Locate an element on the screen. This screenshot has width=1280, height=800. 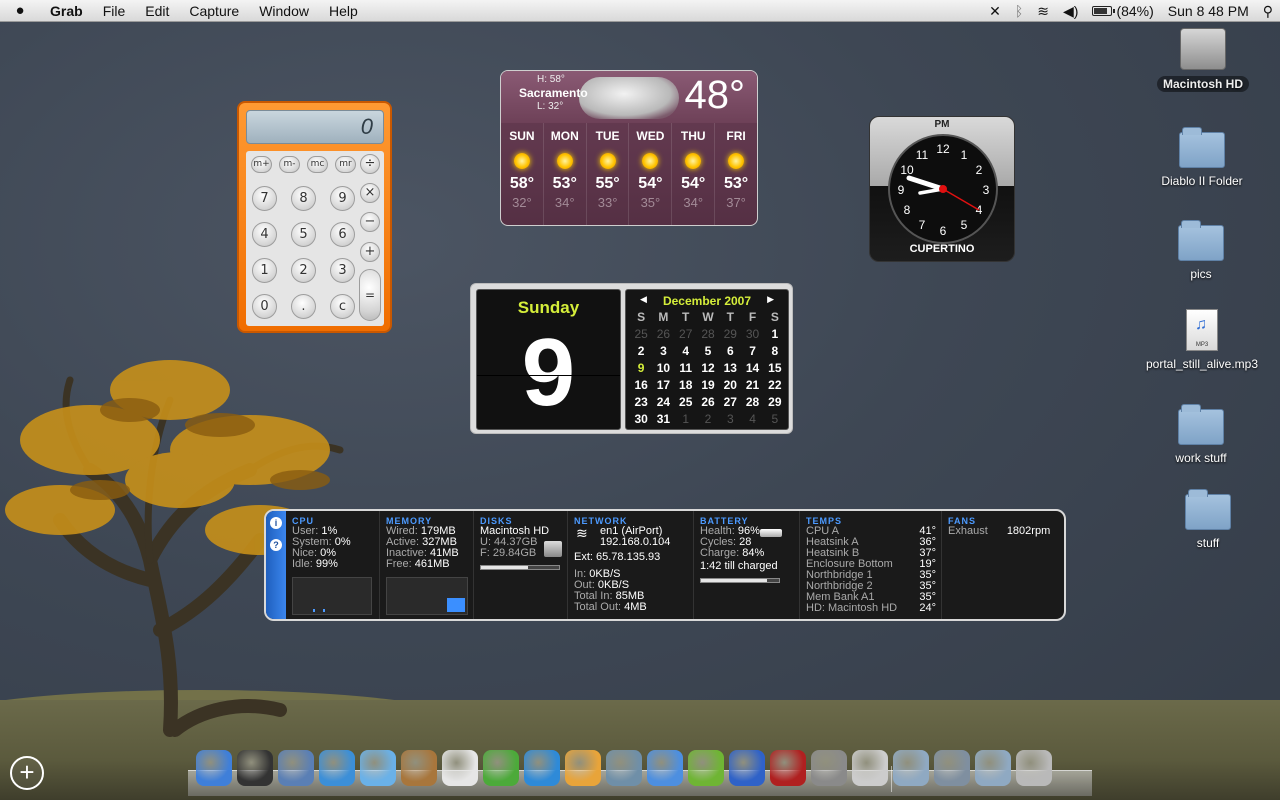
calendar-day-cell: 24 is located at coordinates (663, 402).